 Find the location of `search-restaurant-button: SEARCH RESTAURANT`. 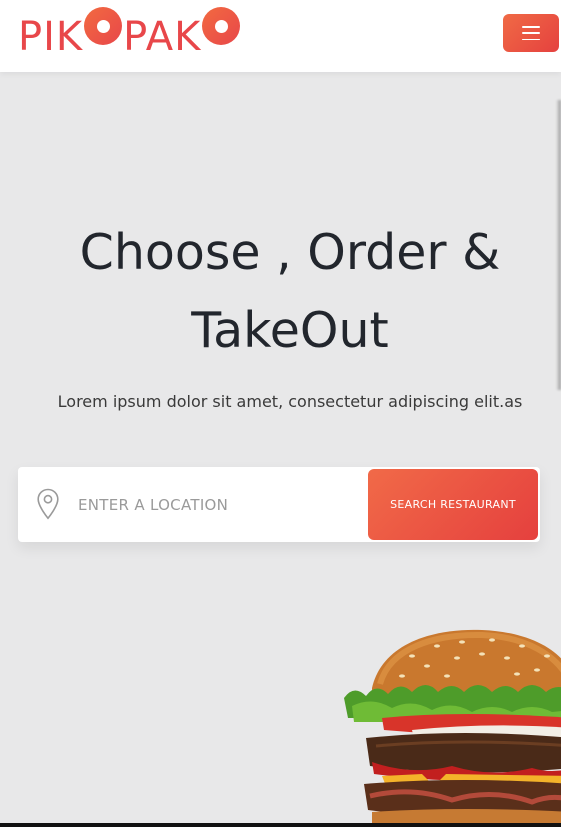

search-restaurant-button: SEARCH RESTAURANT is located at coordinates (453, 504).